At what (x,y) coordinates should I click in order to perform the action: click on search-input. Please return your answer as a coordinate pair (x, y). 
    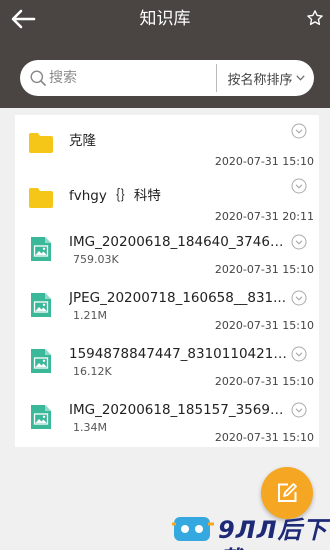
    Looking at the image, I should click on (129, 78).